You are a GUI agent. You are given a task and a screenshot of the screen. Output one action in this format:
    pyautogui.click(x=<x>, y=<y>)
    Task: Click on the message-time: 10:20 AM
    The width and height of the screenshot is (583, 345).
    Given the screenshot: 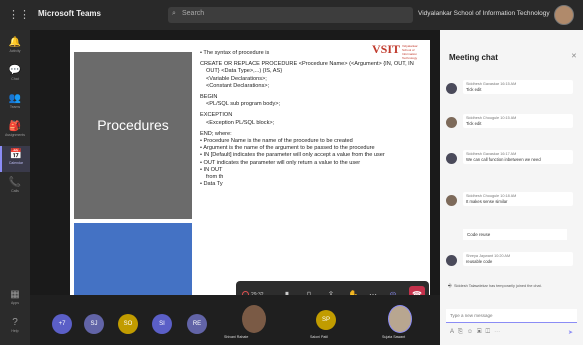 What is the action you would take?
    pyautogui.click(x=502, y=256)
    